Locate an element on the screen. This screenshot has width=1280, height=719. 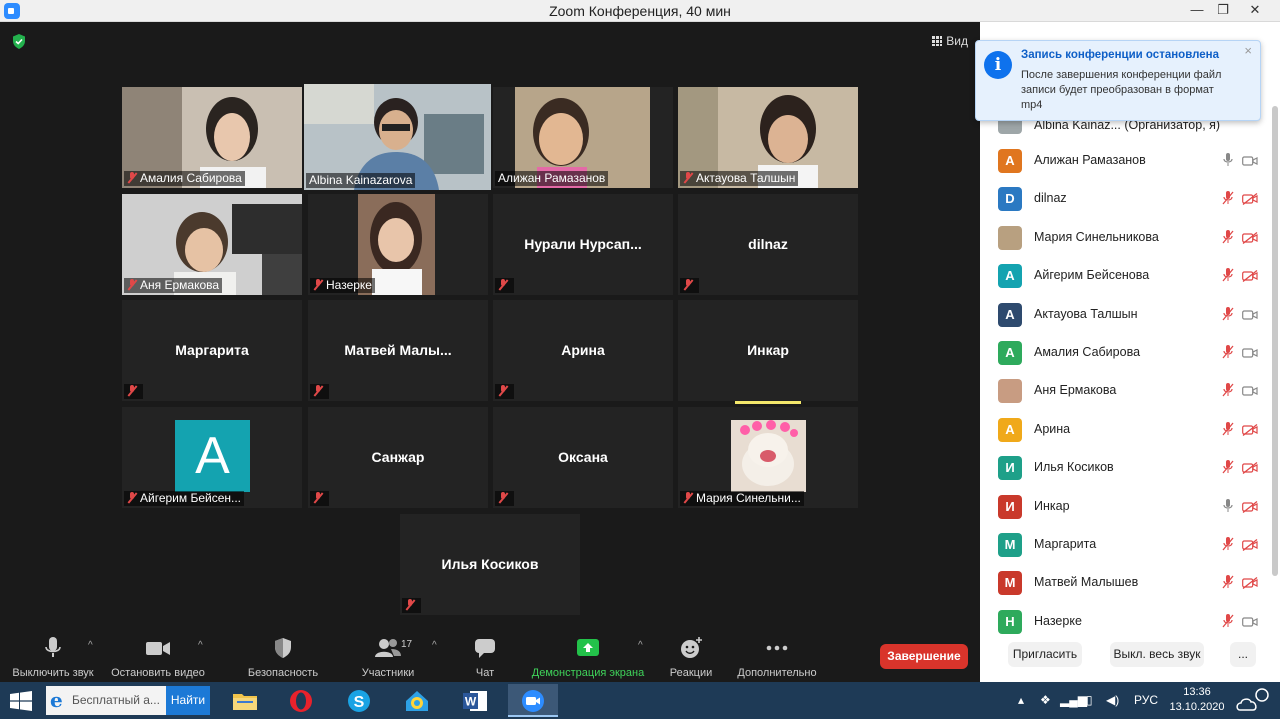
tray-overflow-icon: ▴ is located at coordinates (1021, 700).